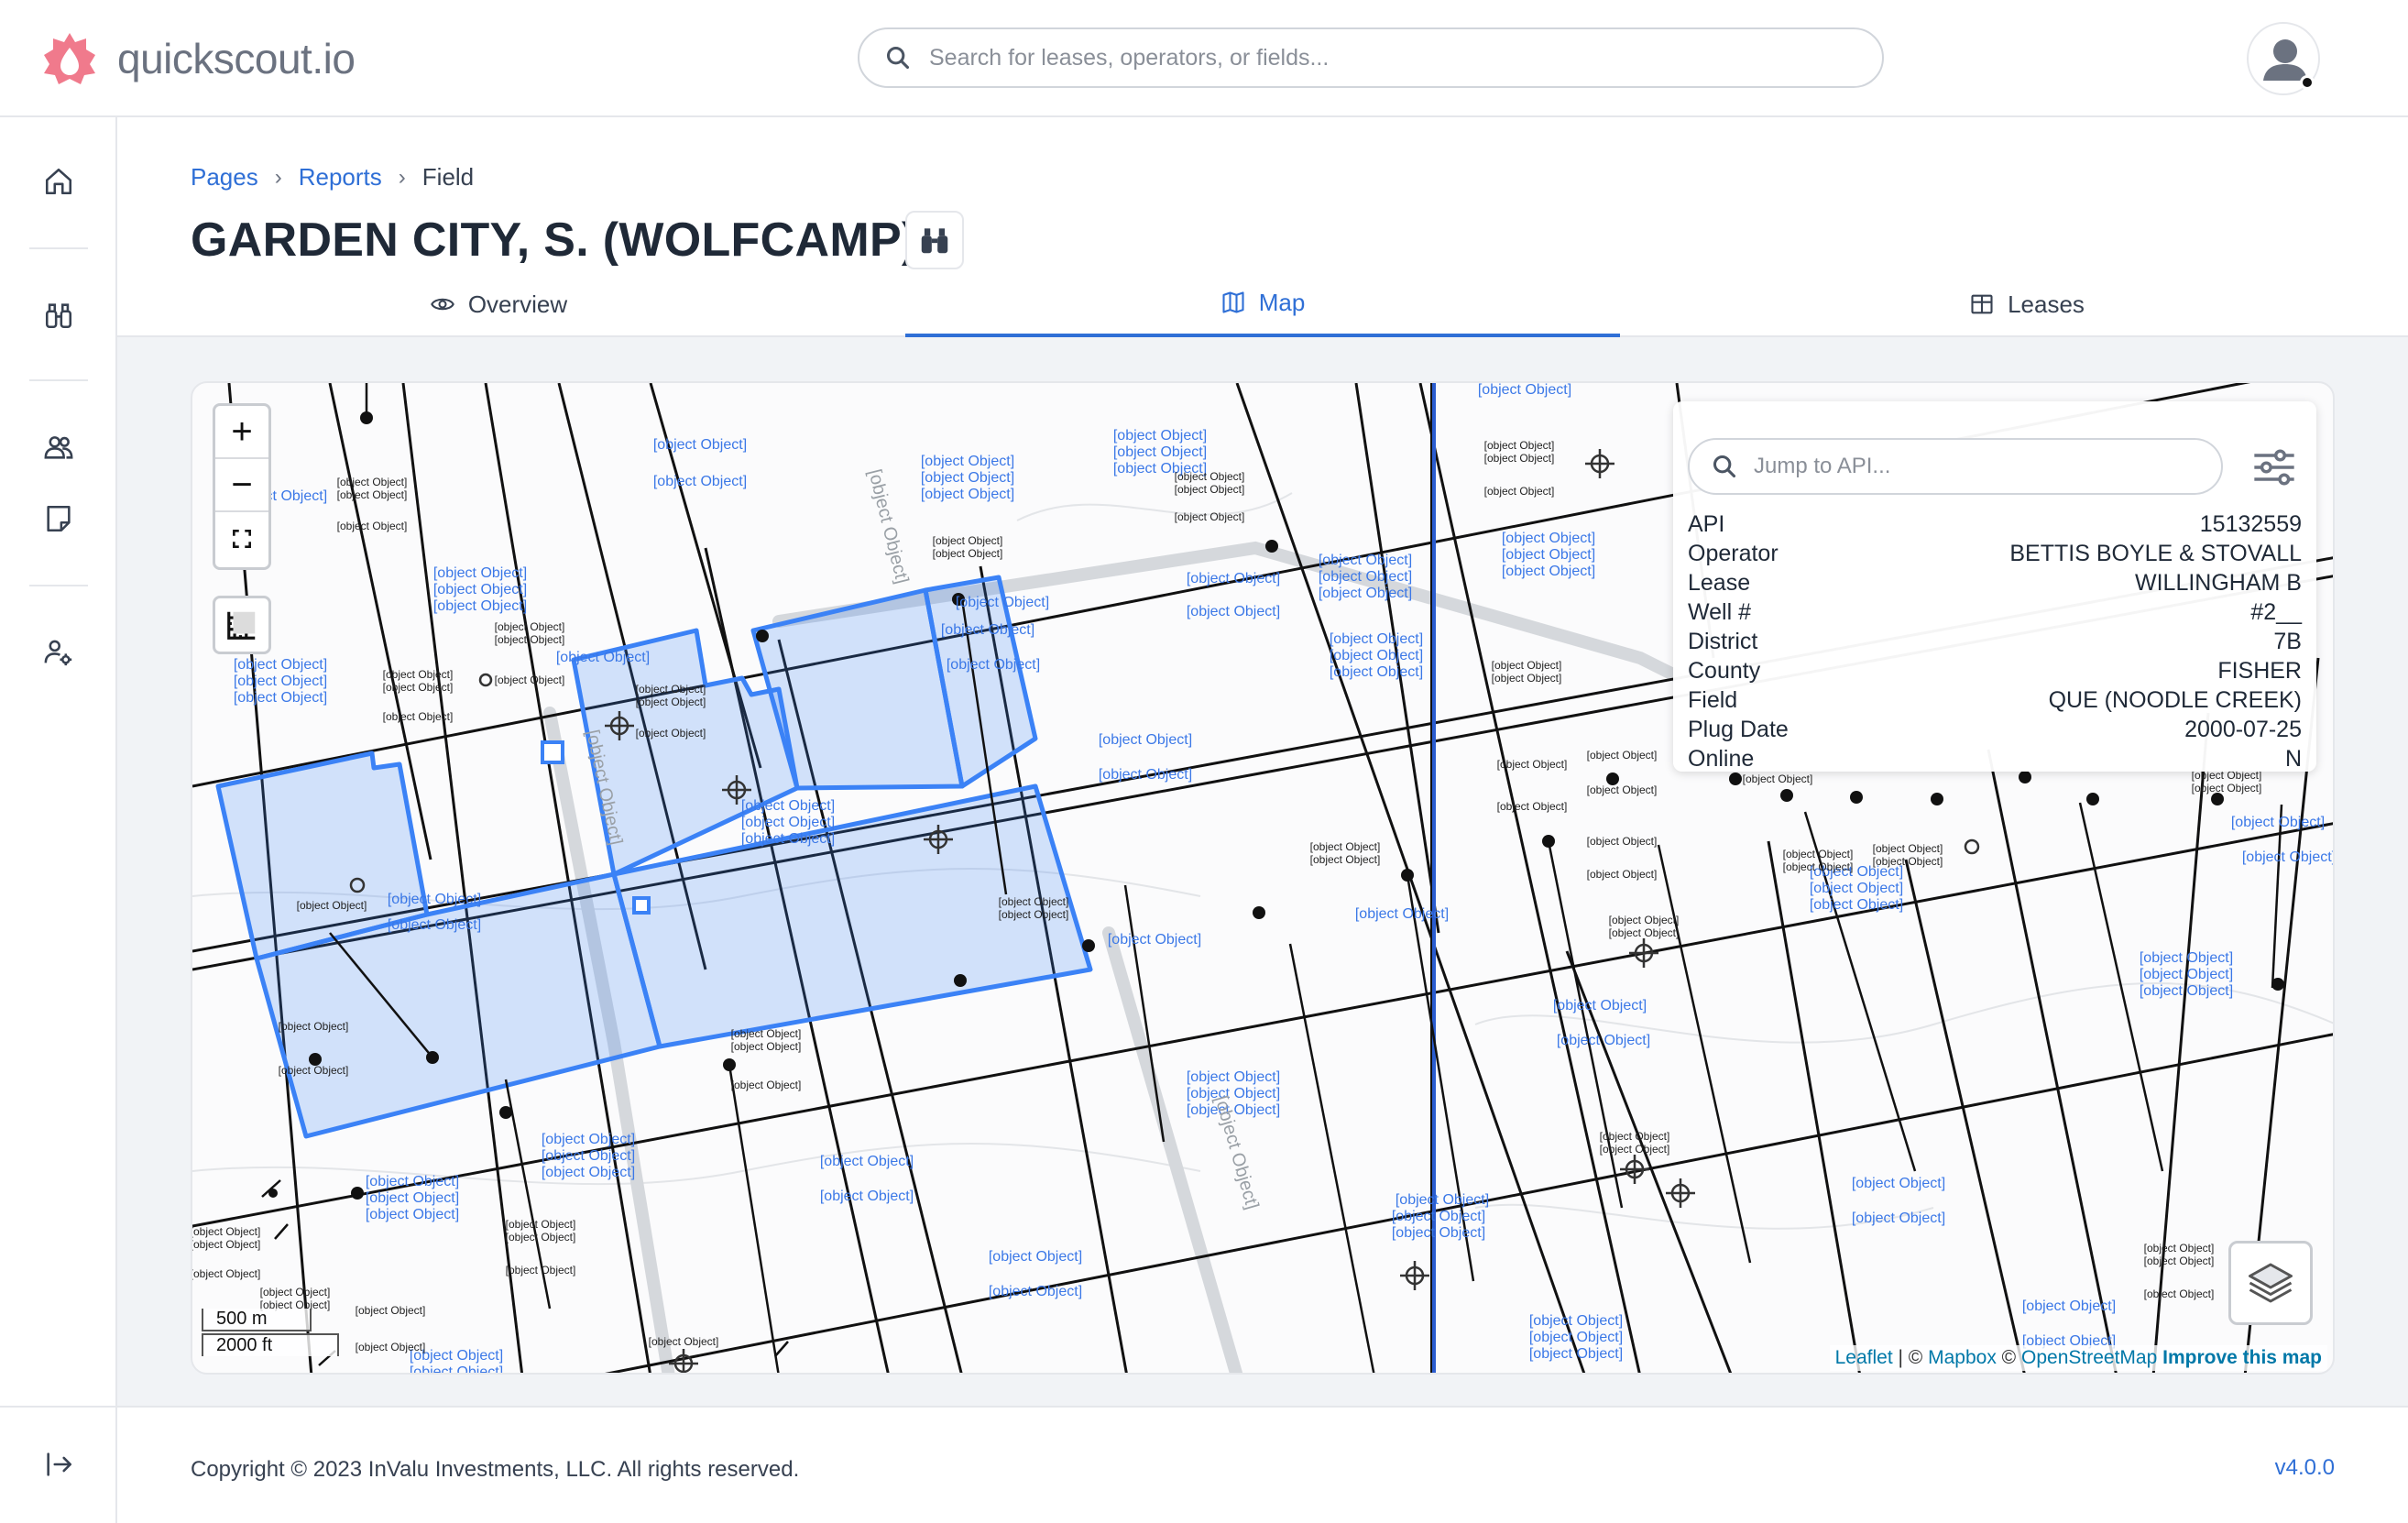 This screenshot has width=2408, height=1523. What do you see at coordinates (58, 652) in the screenshot?
I see `sidebar-item-user-settings` at bounding box center [58, 652].